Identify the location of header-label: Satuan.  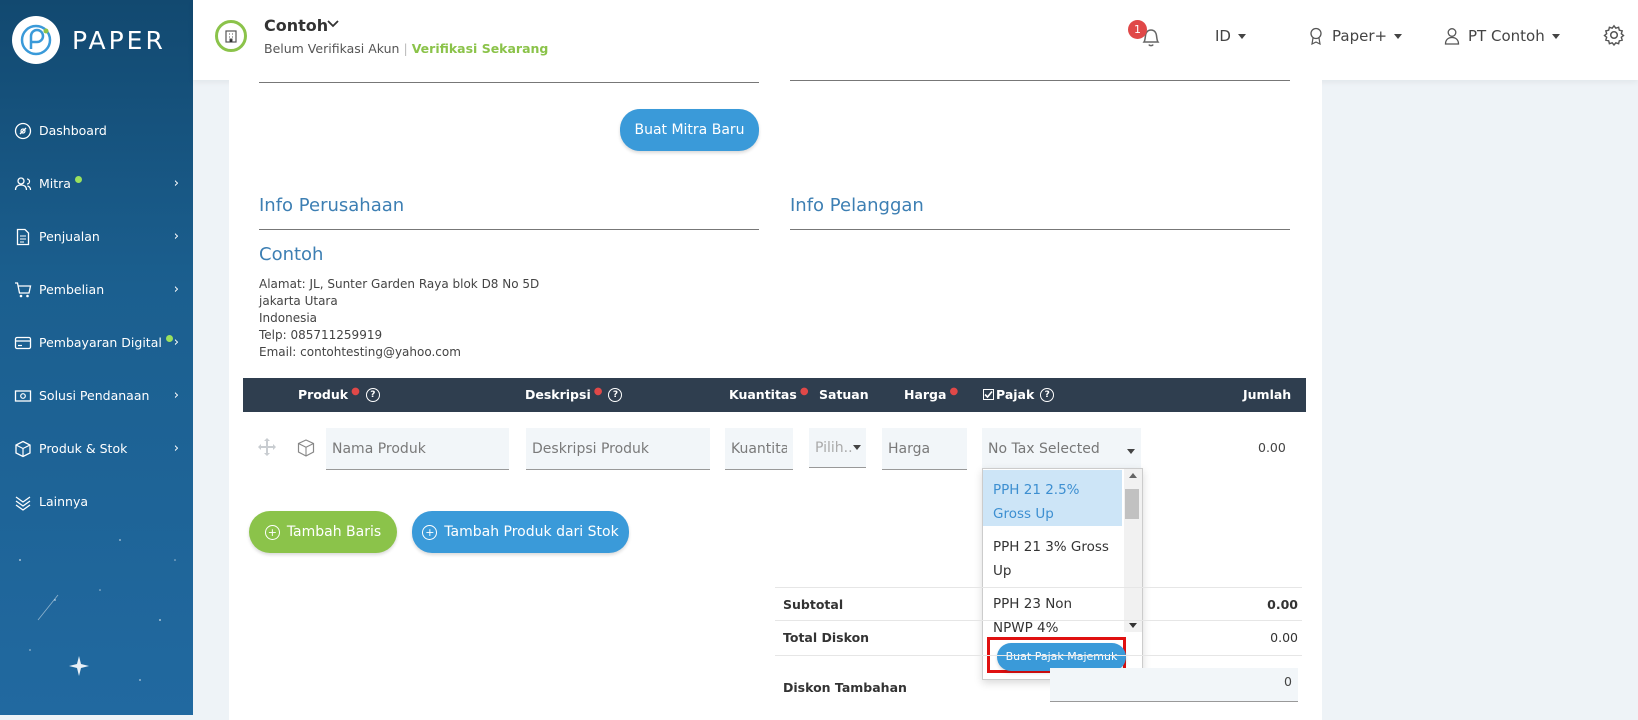
(844, 394).